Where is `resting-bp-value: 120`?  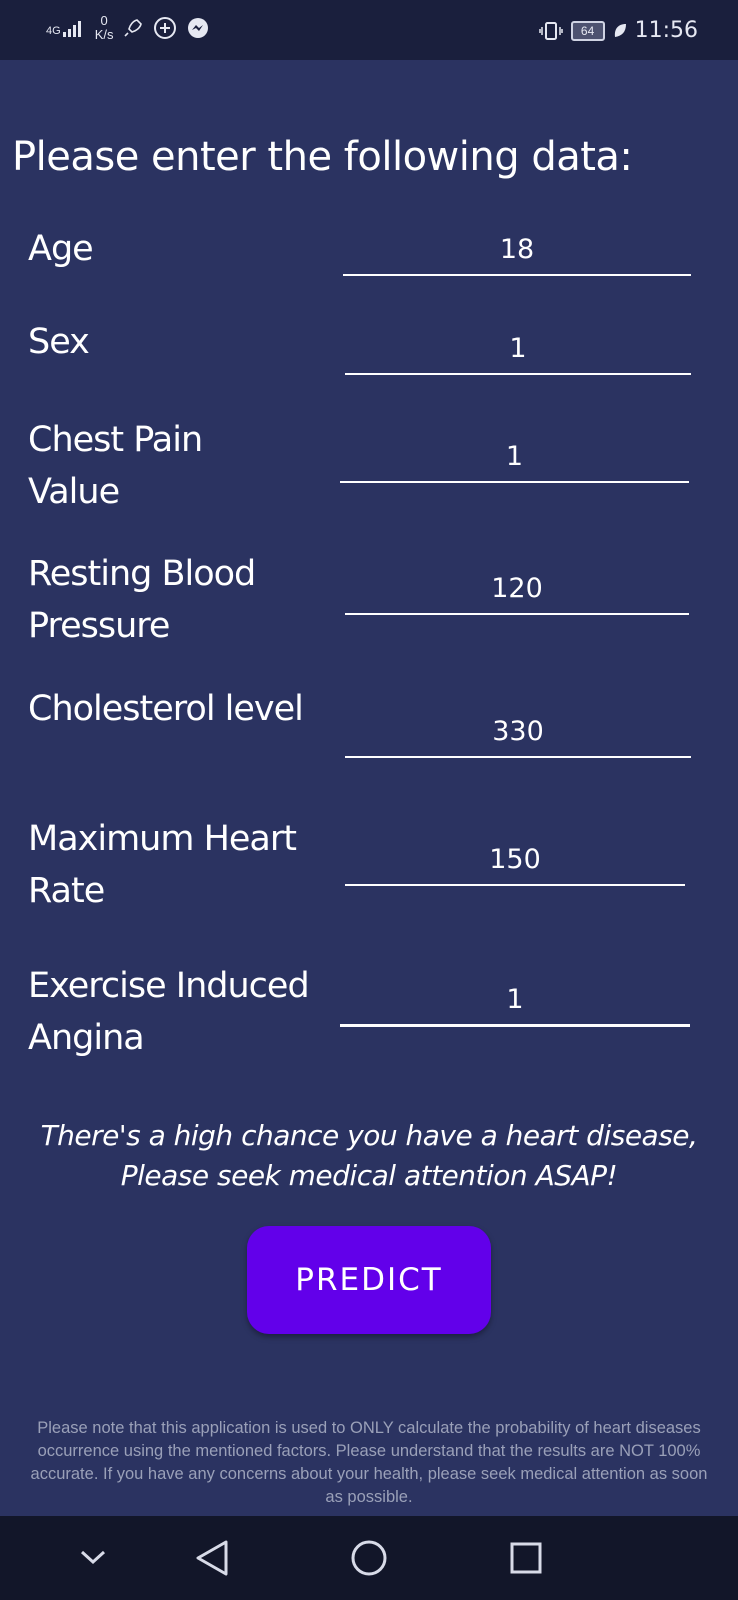
resting-bp-value: 120 is located at coordinates (517, 588).